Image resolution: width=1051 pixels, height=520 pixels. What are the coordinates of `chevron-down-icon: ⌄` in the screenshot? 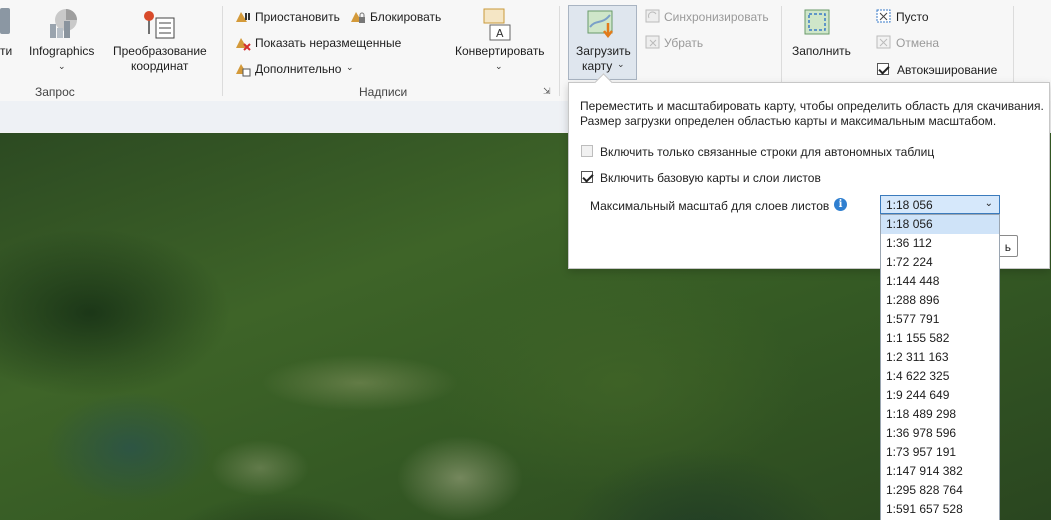 It's located at (988, 203).